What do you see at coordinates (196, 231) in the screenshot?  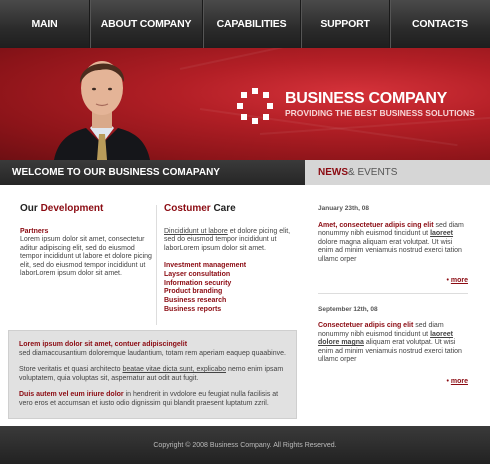 I see `care-text-link: Dincididunt ut labore` at bounding box center [196, 231].